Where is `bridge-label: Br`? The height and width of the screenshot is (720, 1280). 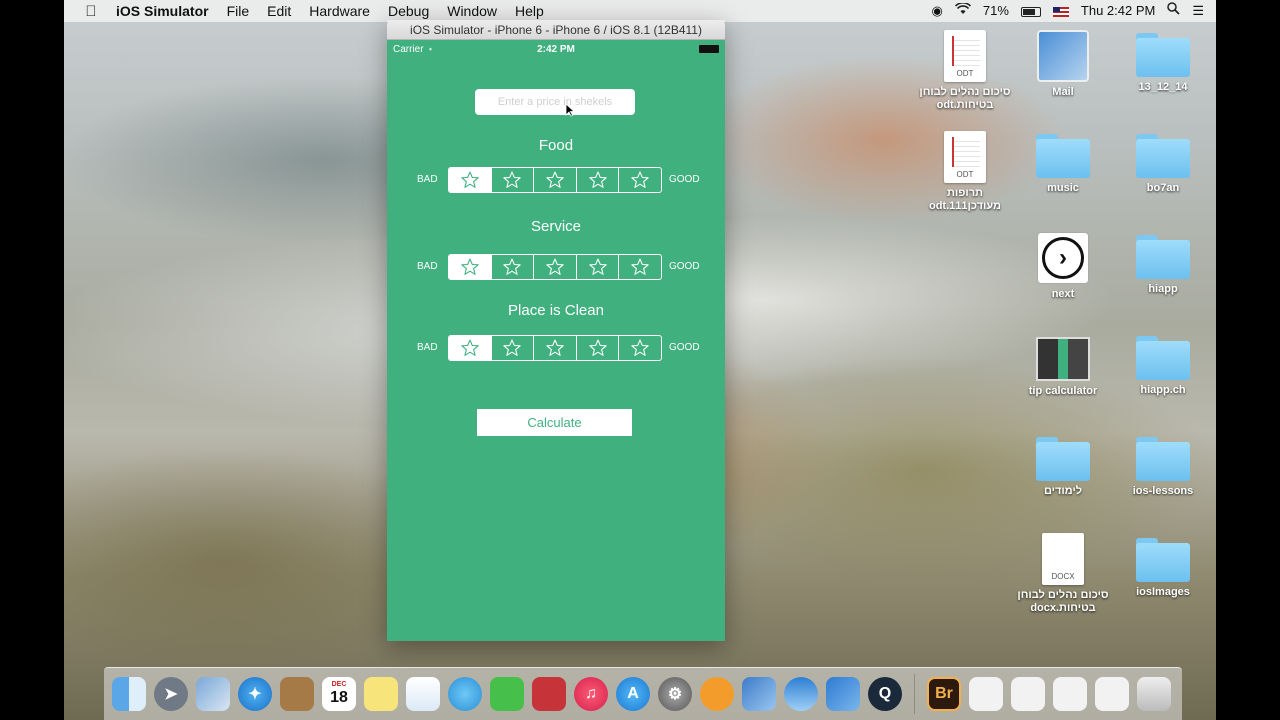
bridge-label: Br is located at coordinates (944, 693).